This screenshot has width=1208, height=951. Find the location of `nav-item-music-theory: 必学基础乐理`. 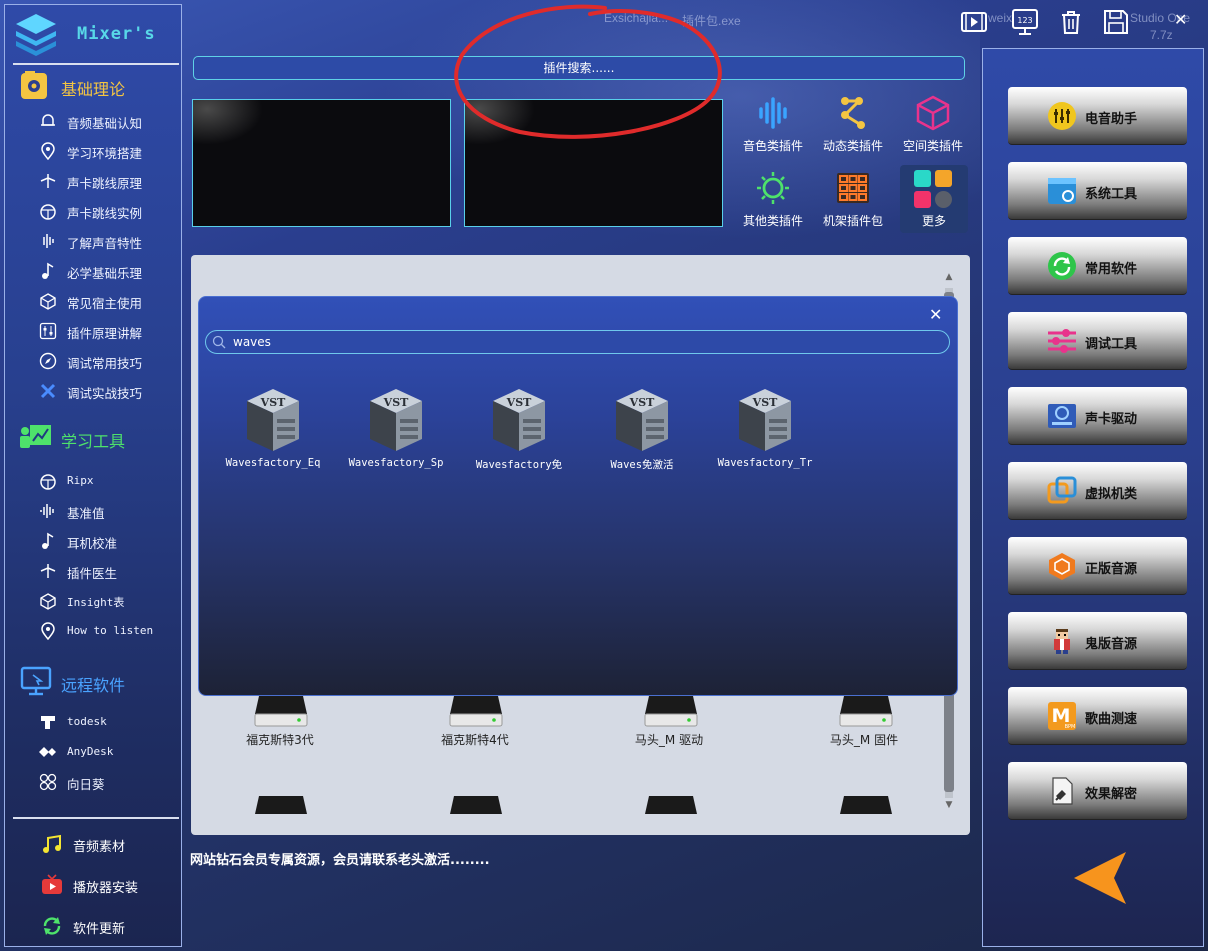

nav-item-music-theory: 必学基础乐理 is located at coordinates (109, 271).